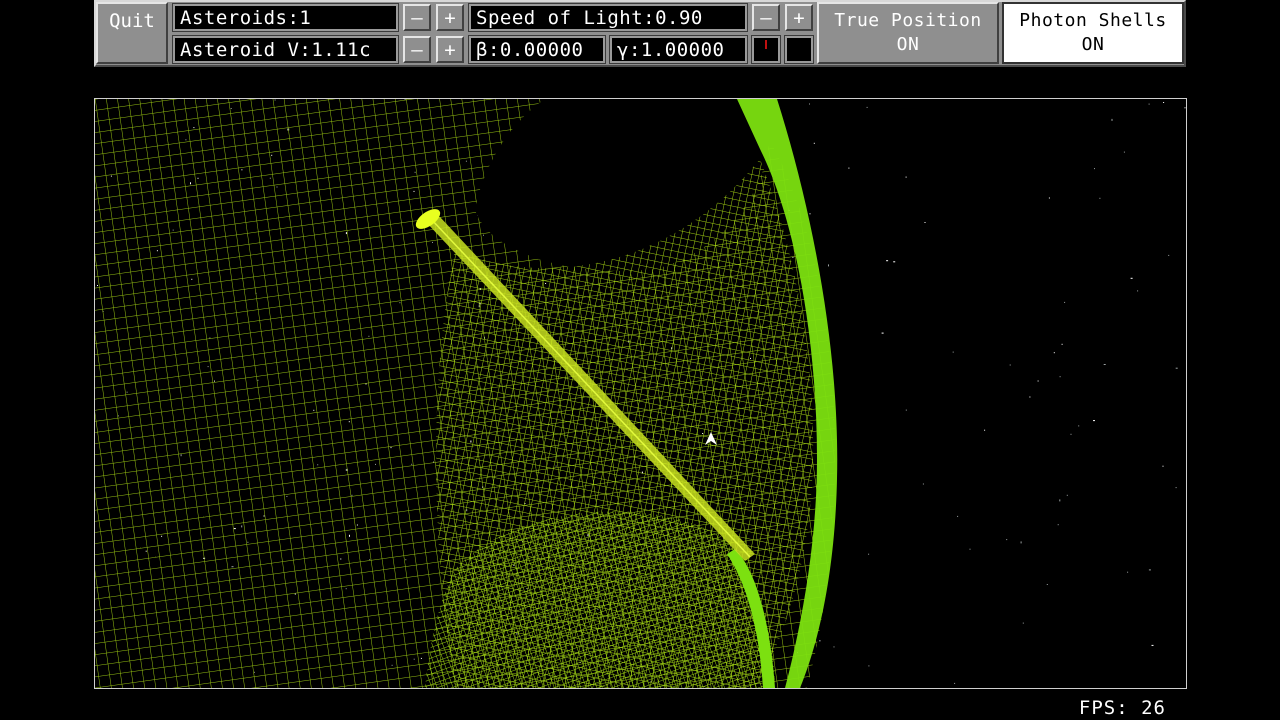 Image resolution: width=1280 pixels, height=720 pixels. What do you see at coordinates (678, 49) in the screenshot?
I see `gamma-display: γ:1.00000` at bounding box center [678, 49].